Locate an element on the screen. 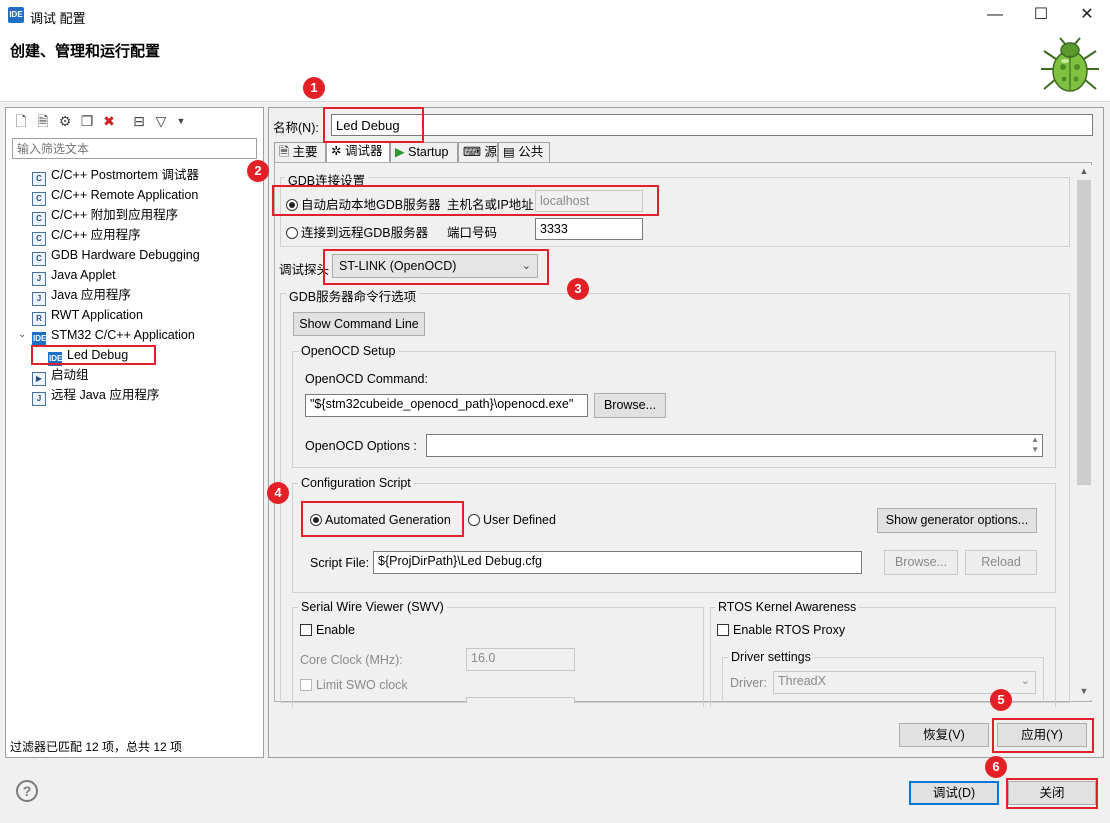 This screenshot has width=1110, height=823. main-tab-icon: 🗎 is located at coordinates (284, 152).